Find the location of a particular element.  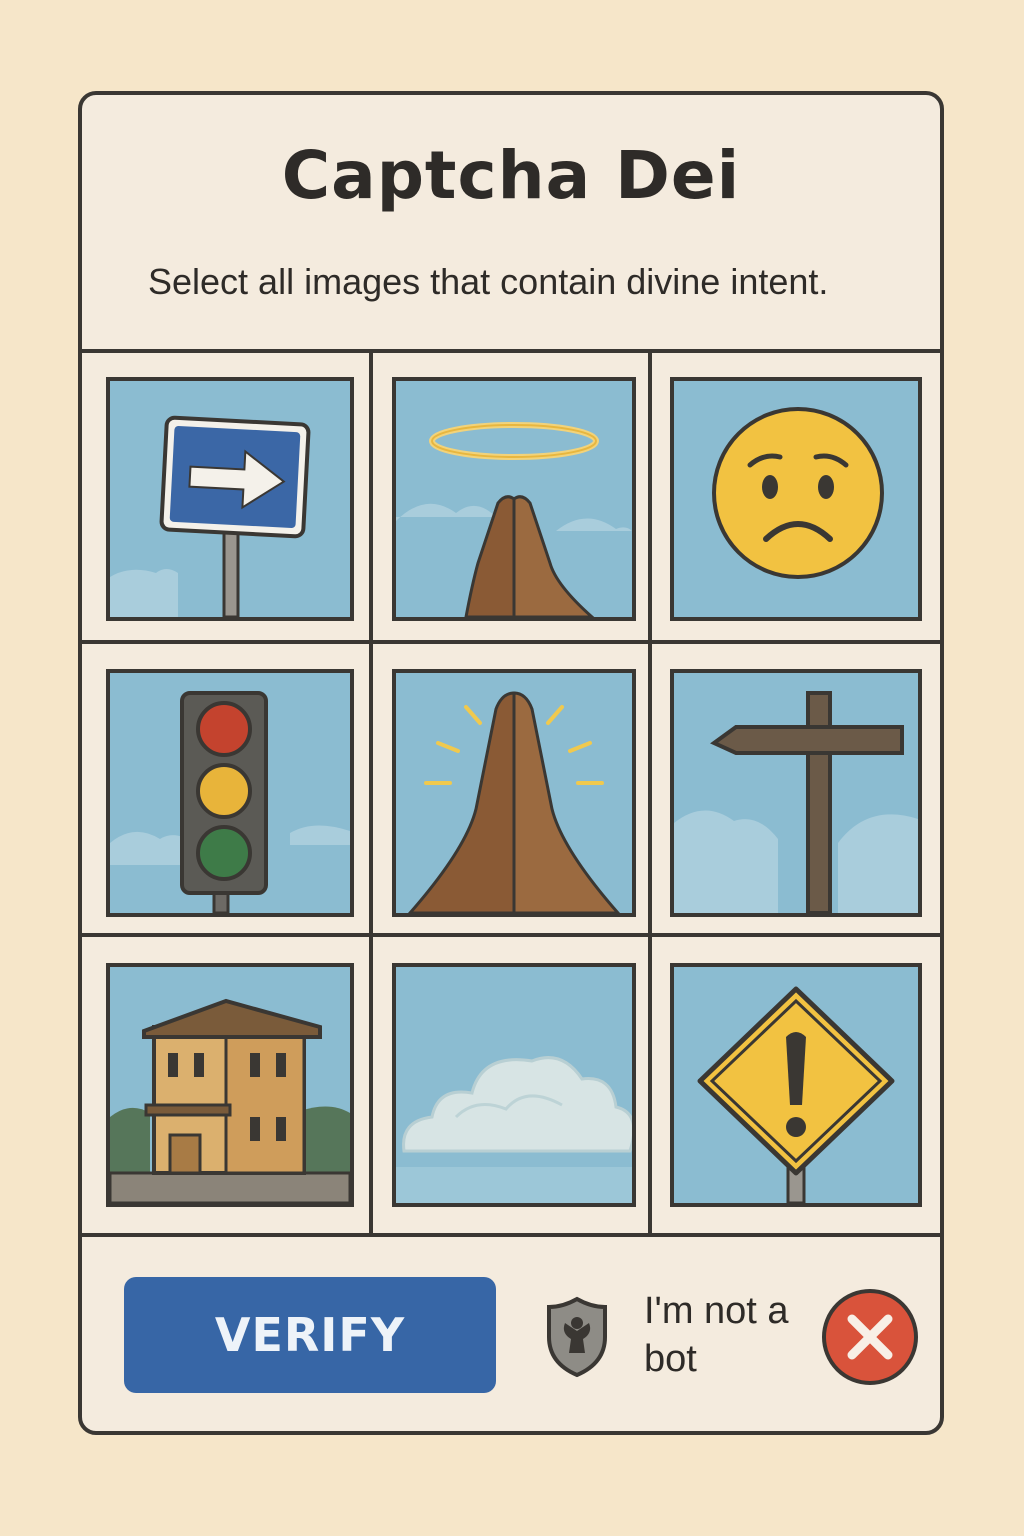

cloud-icon is located at coordinates (514, 1129).